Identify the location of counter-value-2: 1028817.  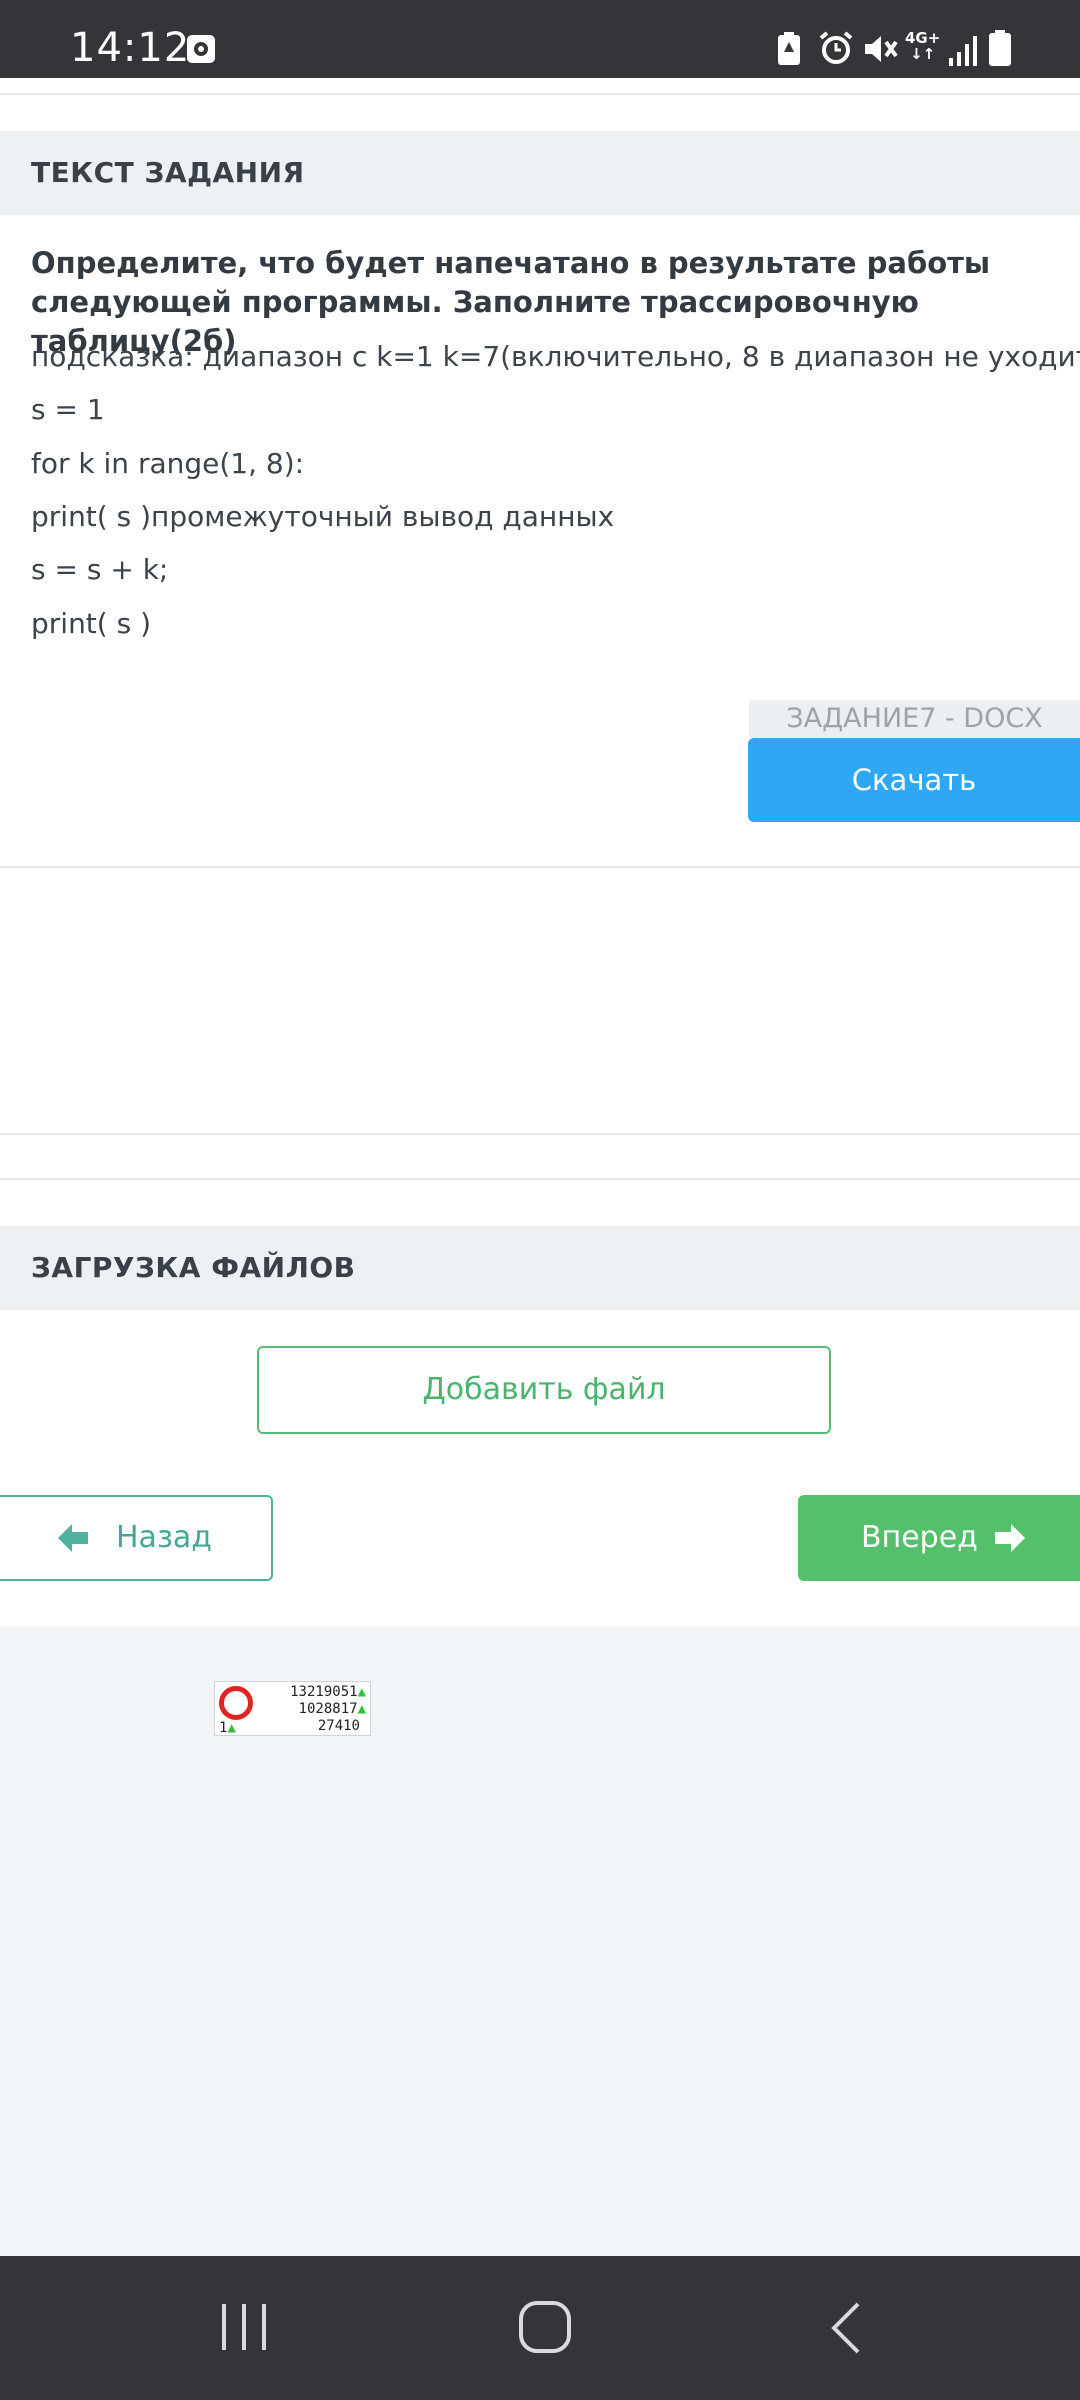
(328, 1709).